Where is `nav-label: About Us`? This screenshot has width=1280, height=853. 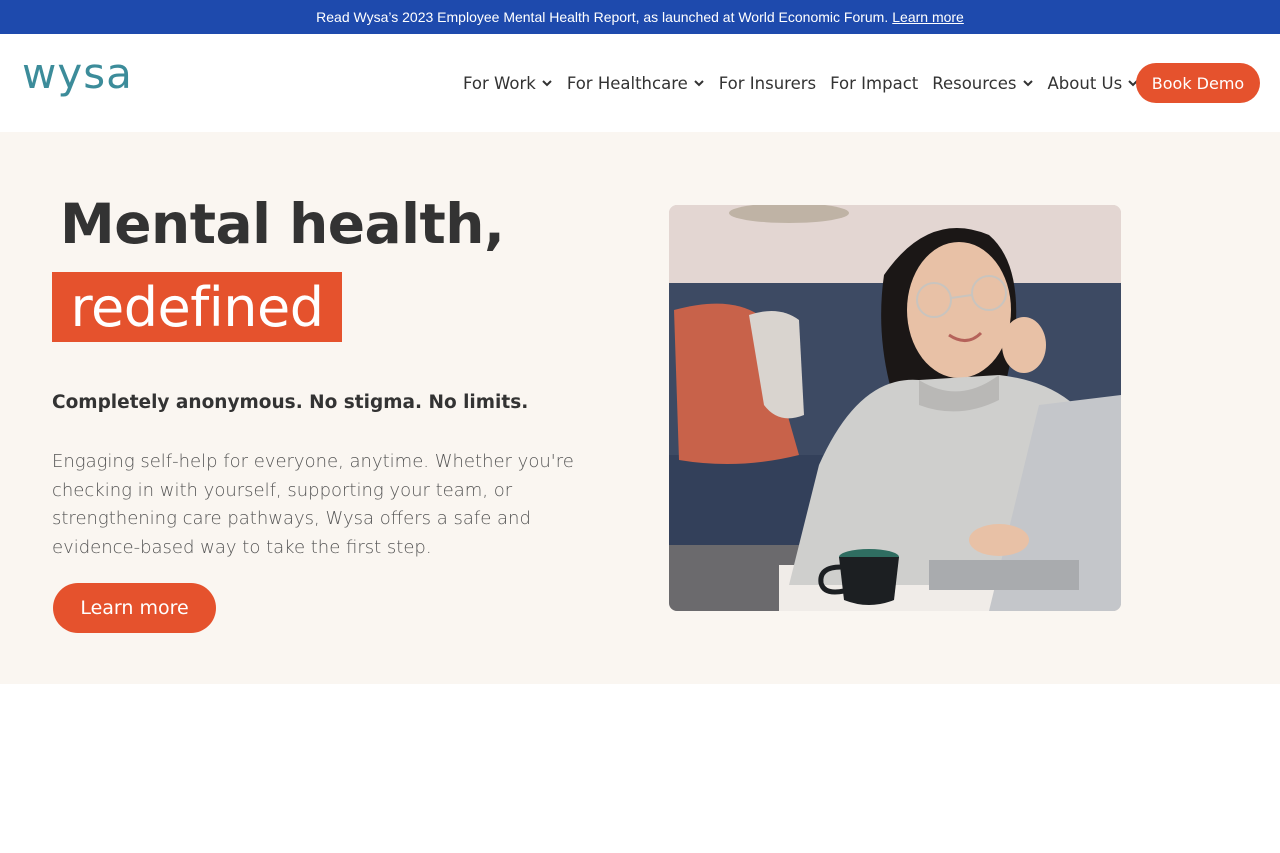
nav-label: About Us is located at coordinates (1085, 83).